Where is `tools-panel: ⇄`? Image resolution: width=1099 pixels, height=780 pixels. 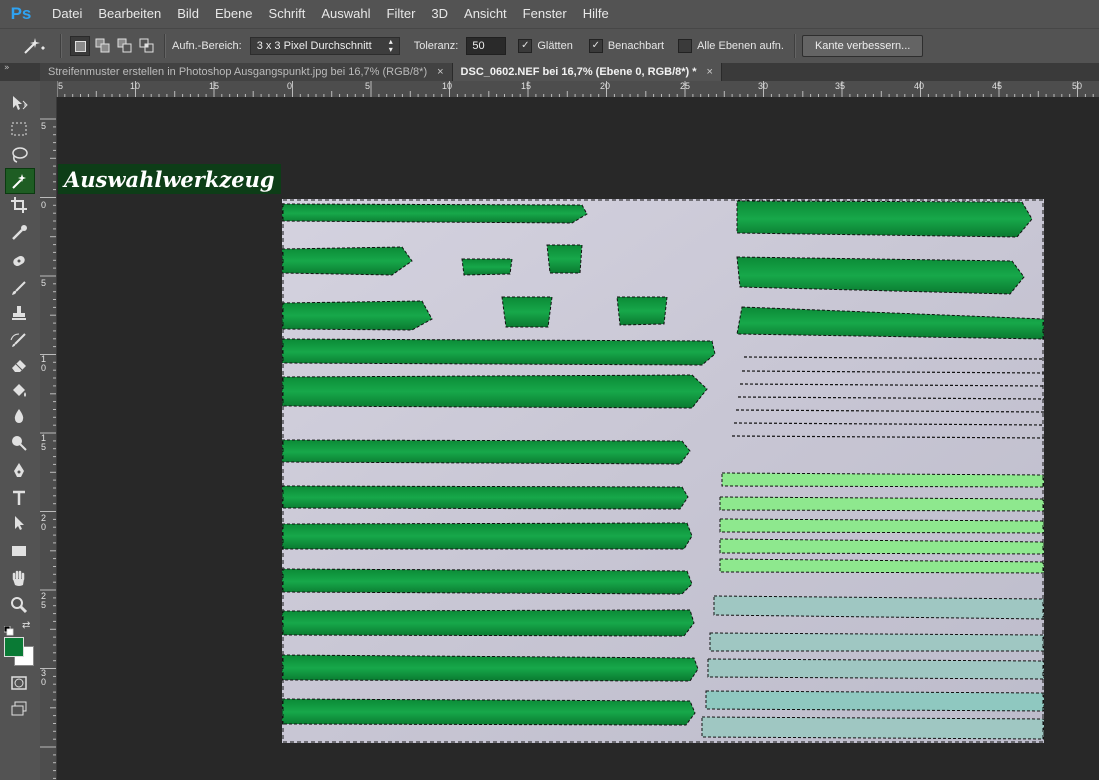 tools-panel: ⇄ is located at coordinates (20, 430).